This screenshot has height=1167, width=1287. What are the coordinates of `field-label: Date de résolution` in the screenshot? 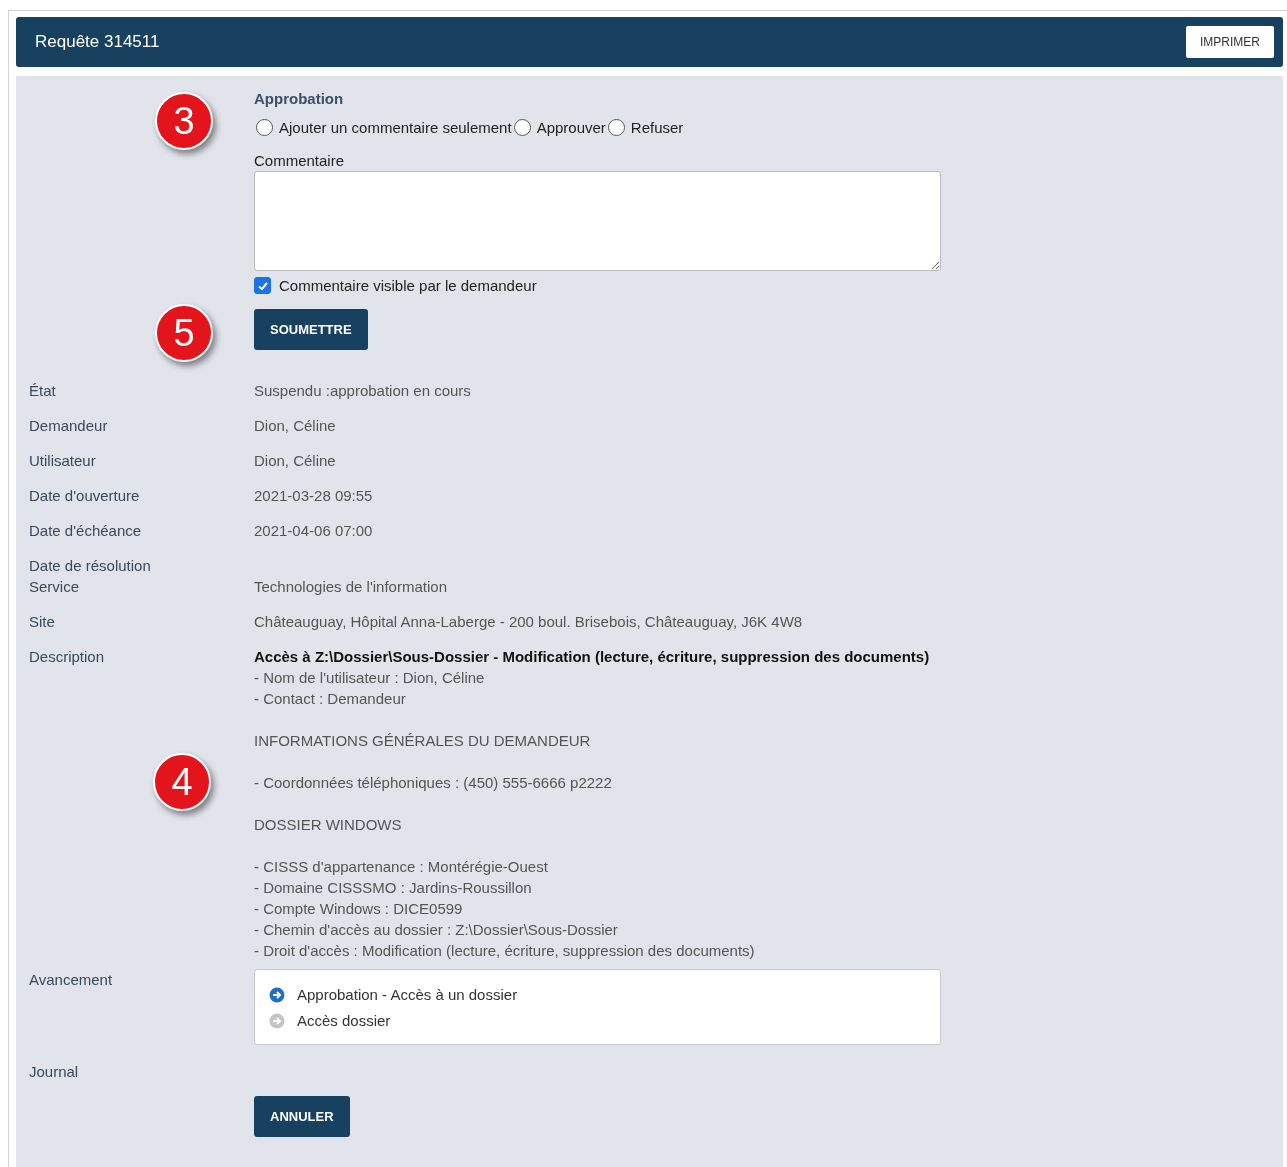 It's located at (90, 565).